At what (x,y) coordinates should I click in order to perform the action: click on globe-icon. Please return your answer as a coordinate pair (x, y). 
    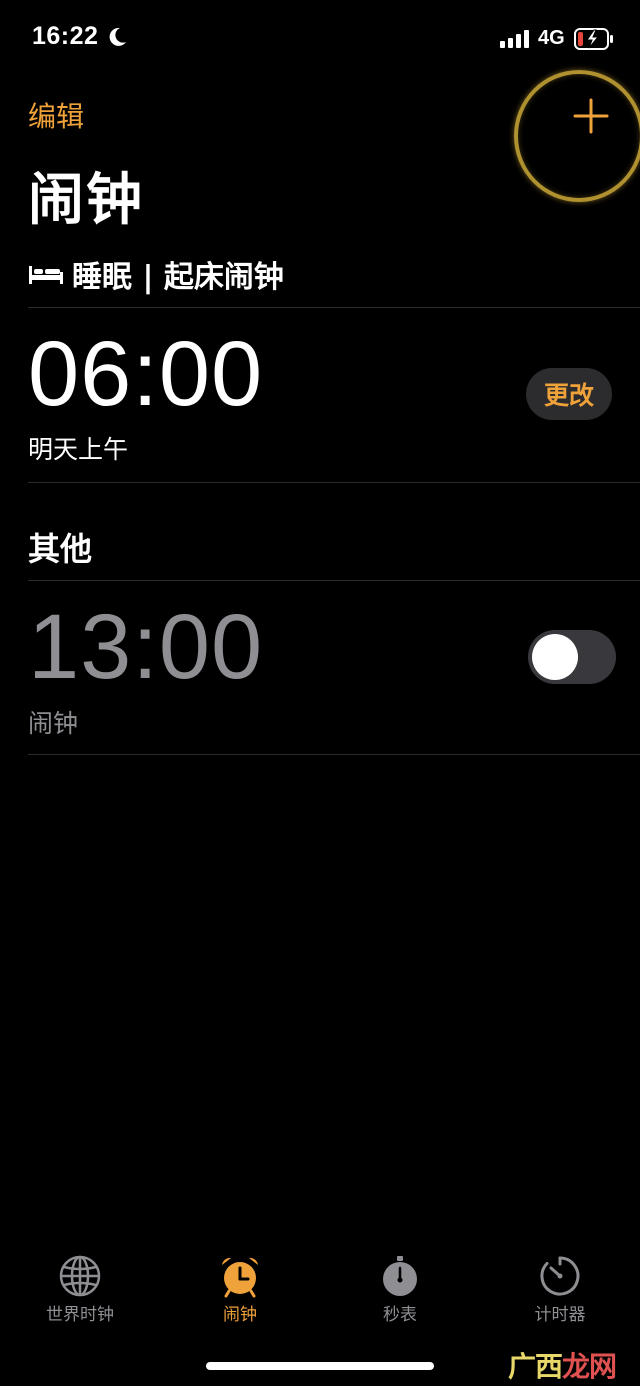
    Looking at the image, I should click on (80, 1276).